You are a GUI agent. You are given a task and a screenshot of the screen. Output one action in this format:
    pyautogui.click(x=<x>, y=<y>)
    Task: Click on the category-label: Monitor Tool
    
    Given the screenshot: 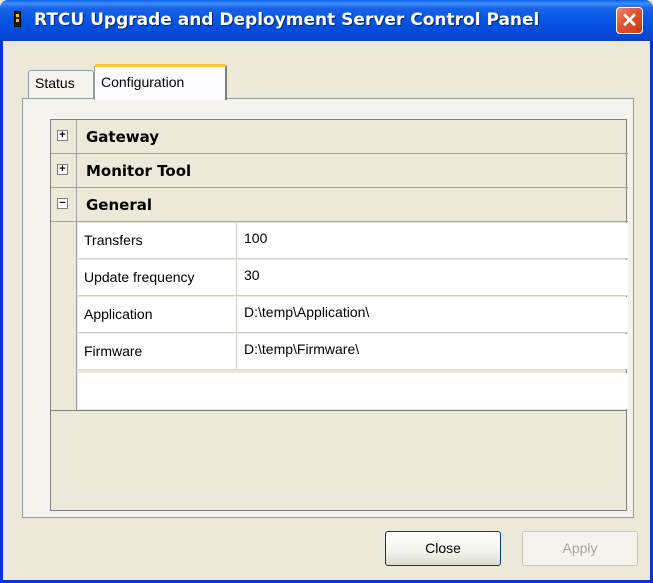 What is the action you would take?
    pyautogui.click(x=139, y=171)
    